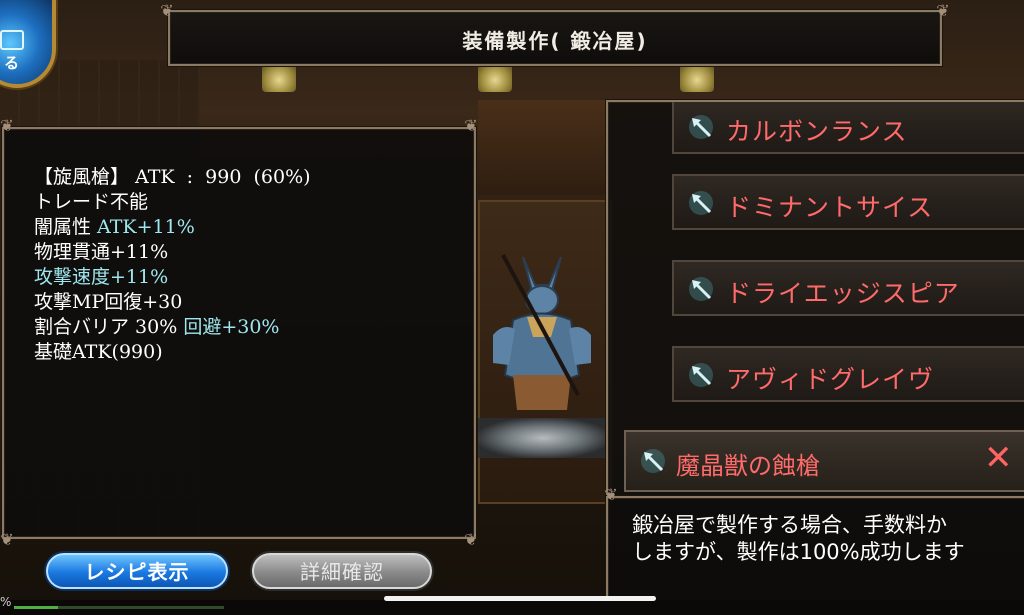 Image resolution: width=1024 pixels, height=615 pixels. I want to click on stat-label: 割合バリア 30%, so click(109, 327).